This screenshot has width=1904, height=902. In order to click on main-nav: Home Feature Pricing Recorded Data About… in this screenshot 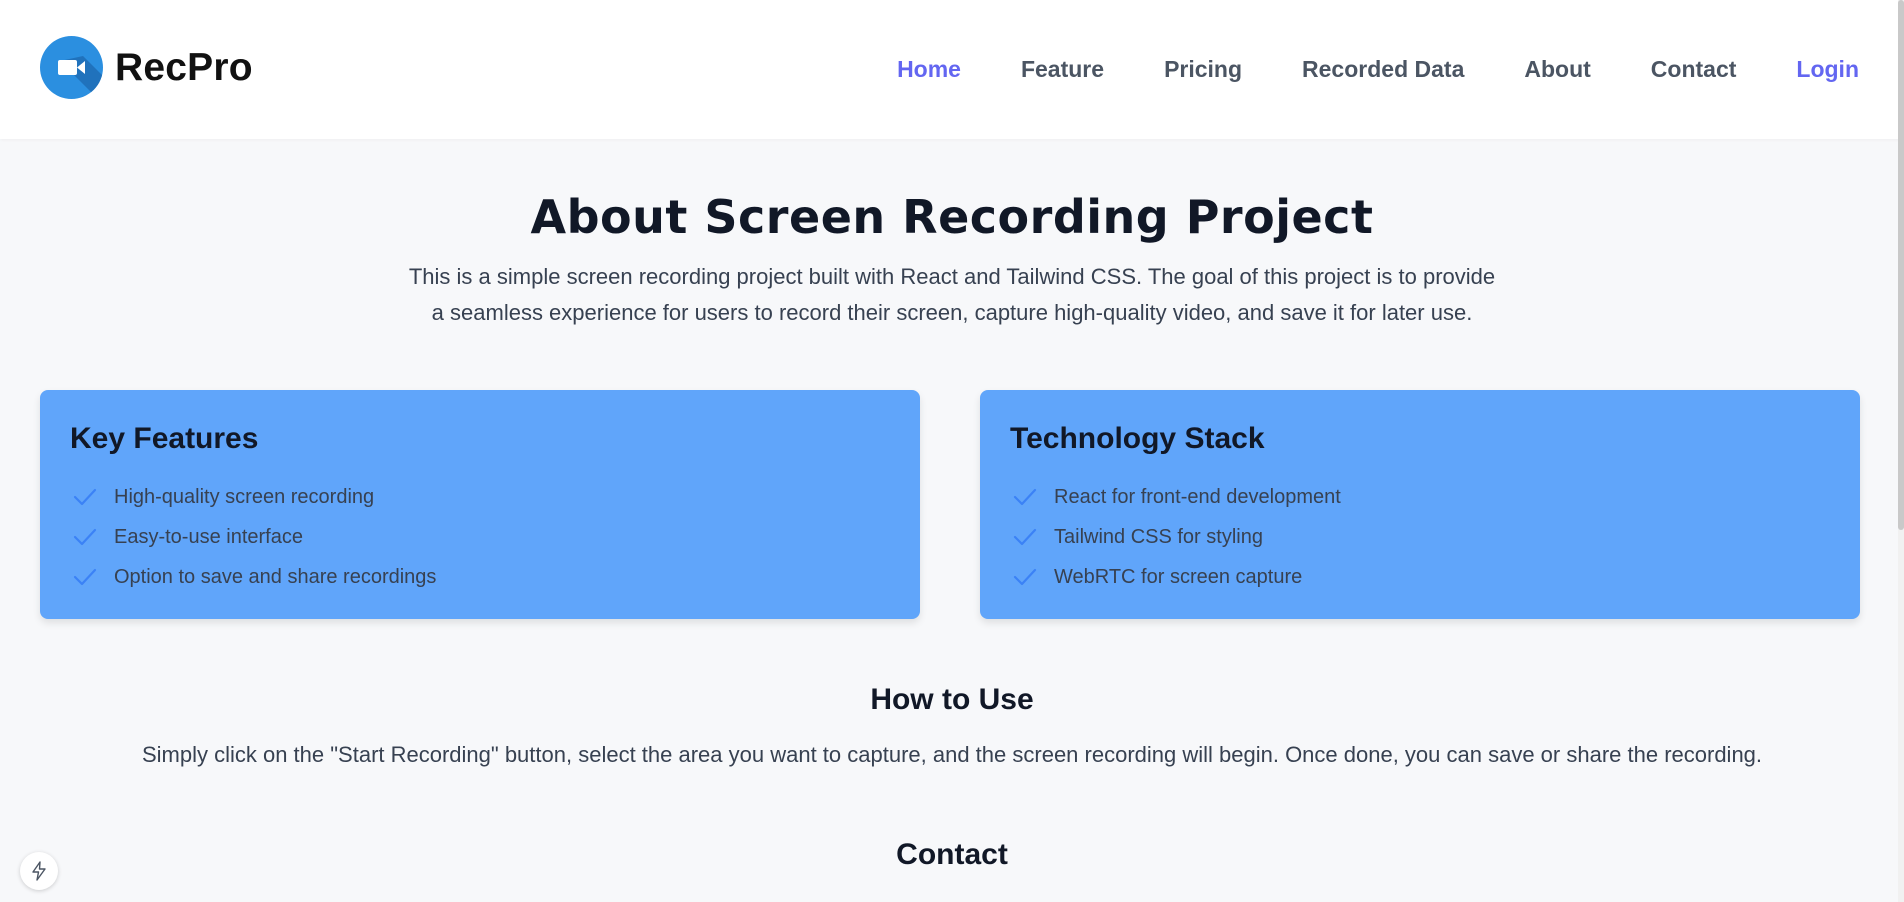, I will do `click(1348, 69)`.